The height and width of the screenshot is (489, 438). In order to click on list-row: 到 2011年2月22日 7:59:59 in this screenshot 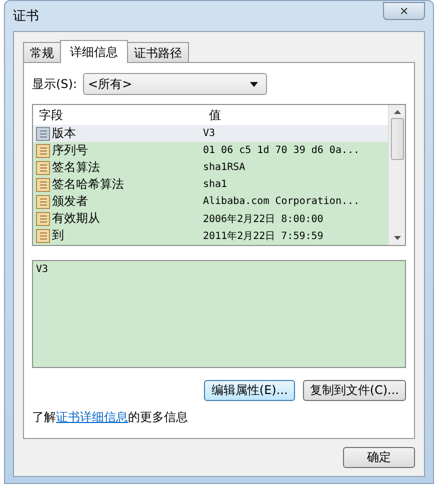, I will do `click(210, 235)`.